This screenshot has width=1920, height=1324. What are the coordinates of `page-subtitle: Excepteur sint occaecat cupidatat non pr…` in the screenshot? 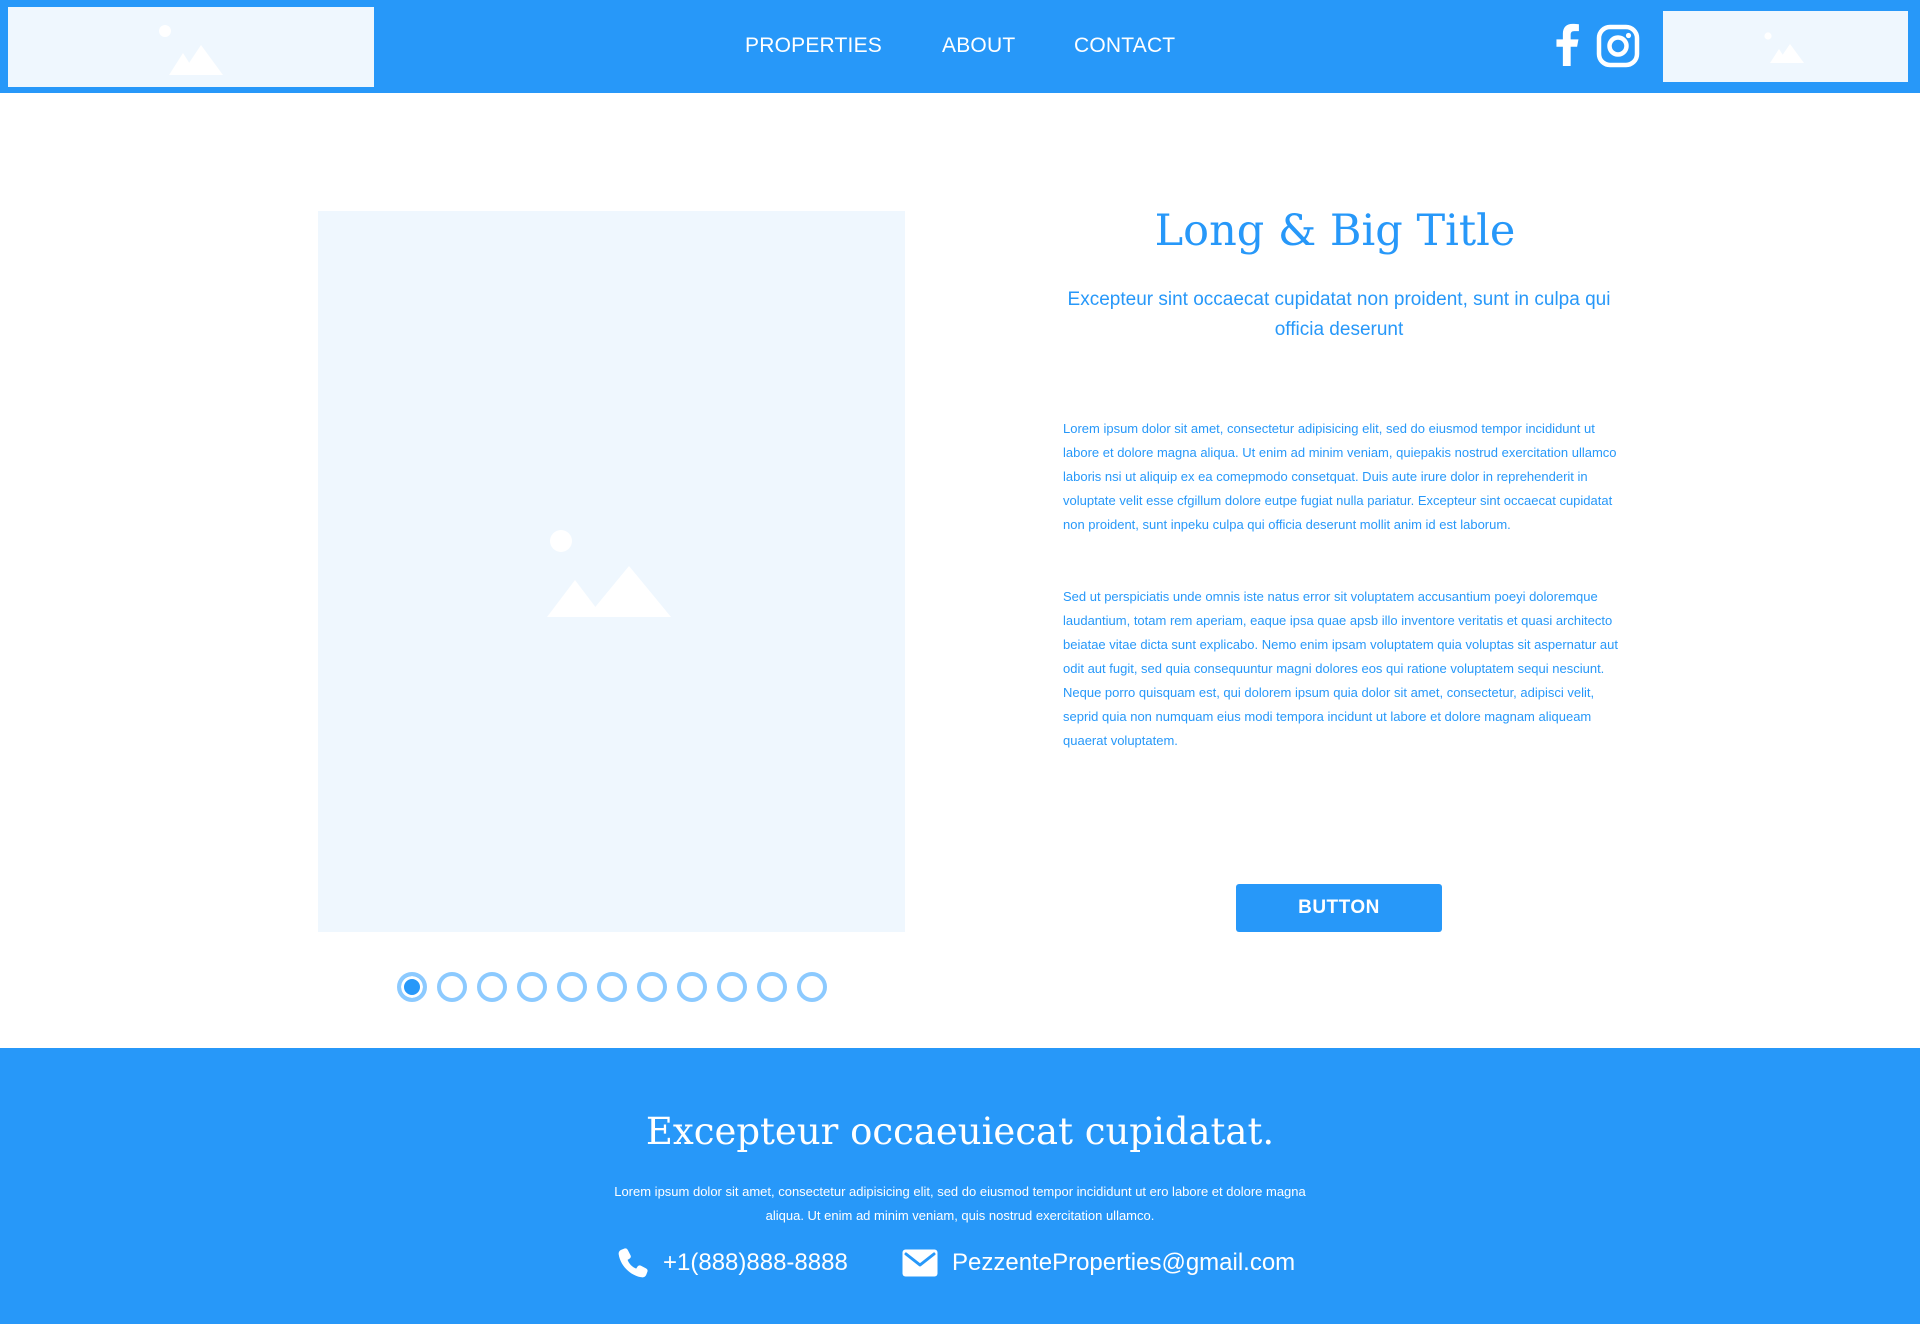 It's located at (1339, 314).